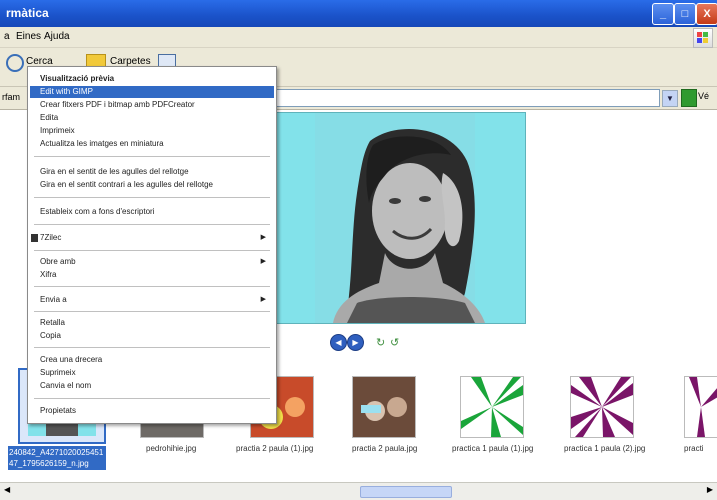 The width and height of the screenshot is (717, 500). I want to click on menu-item-properties: Propietats, so click(152, 411).